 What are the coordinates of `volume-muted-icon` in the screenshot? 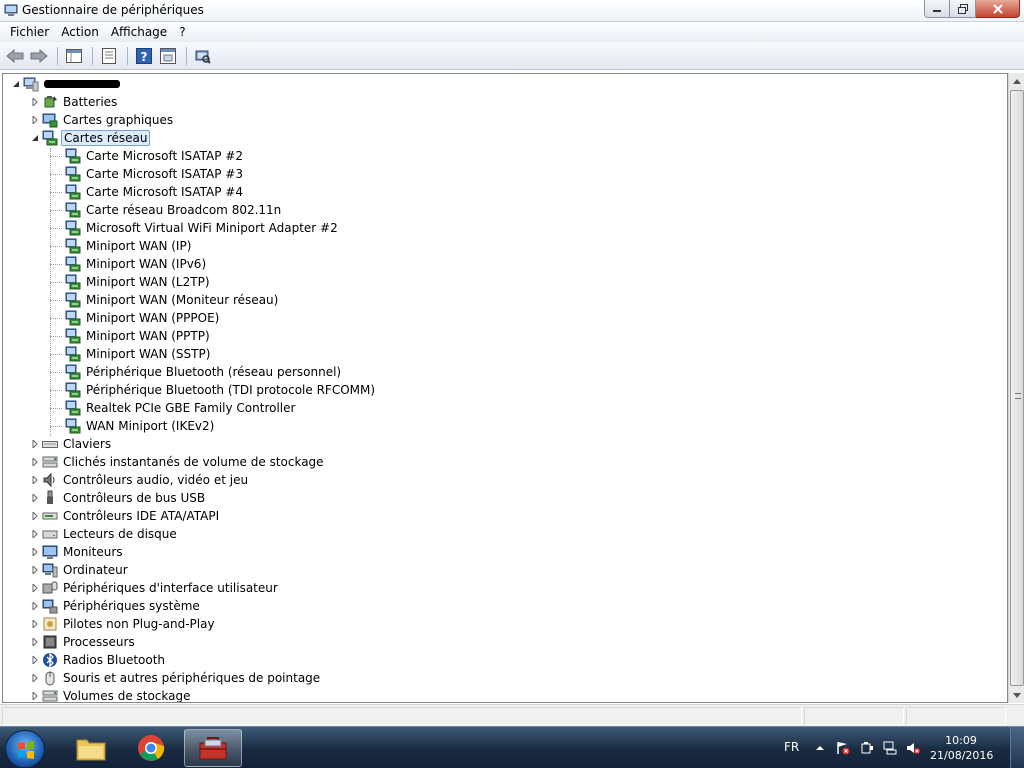 It's located at (913, 748).